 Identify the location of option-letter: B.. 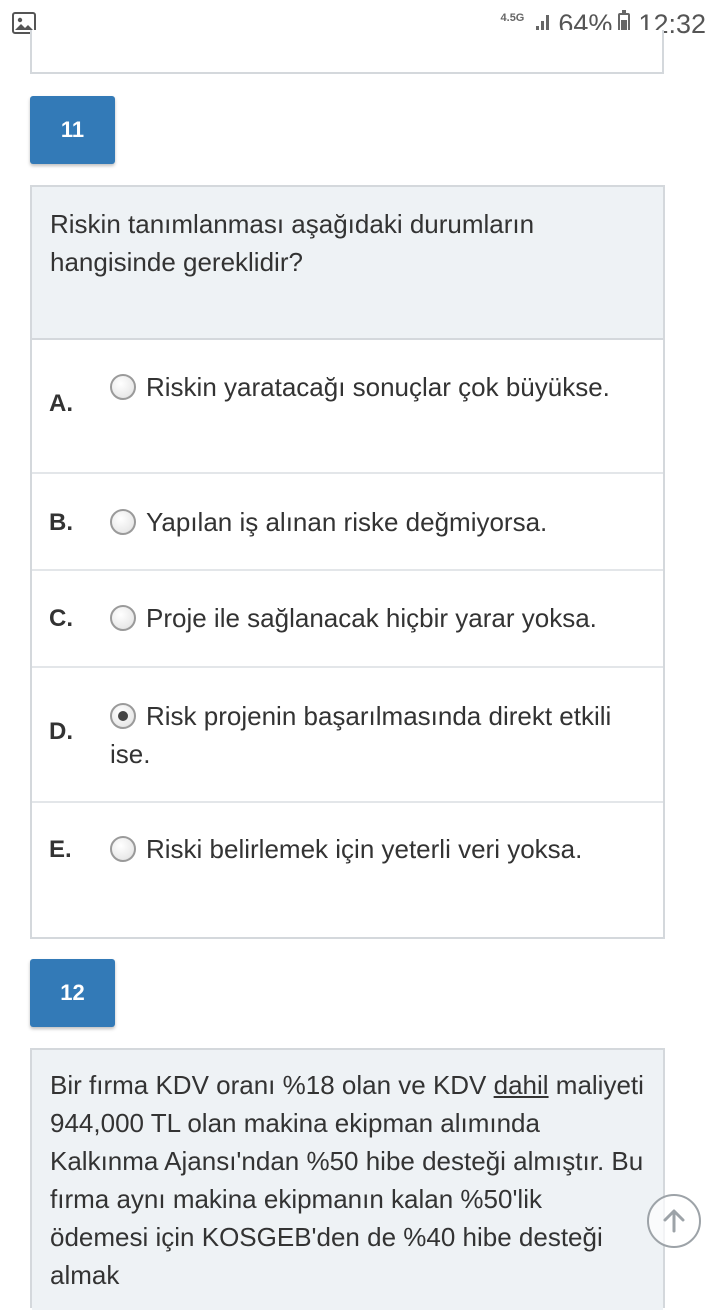
(61, 522).